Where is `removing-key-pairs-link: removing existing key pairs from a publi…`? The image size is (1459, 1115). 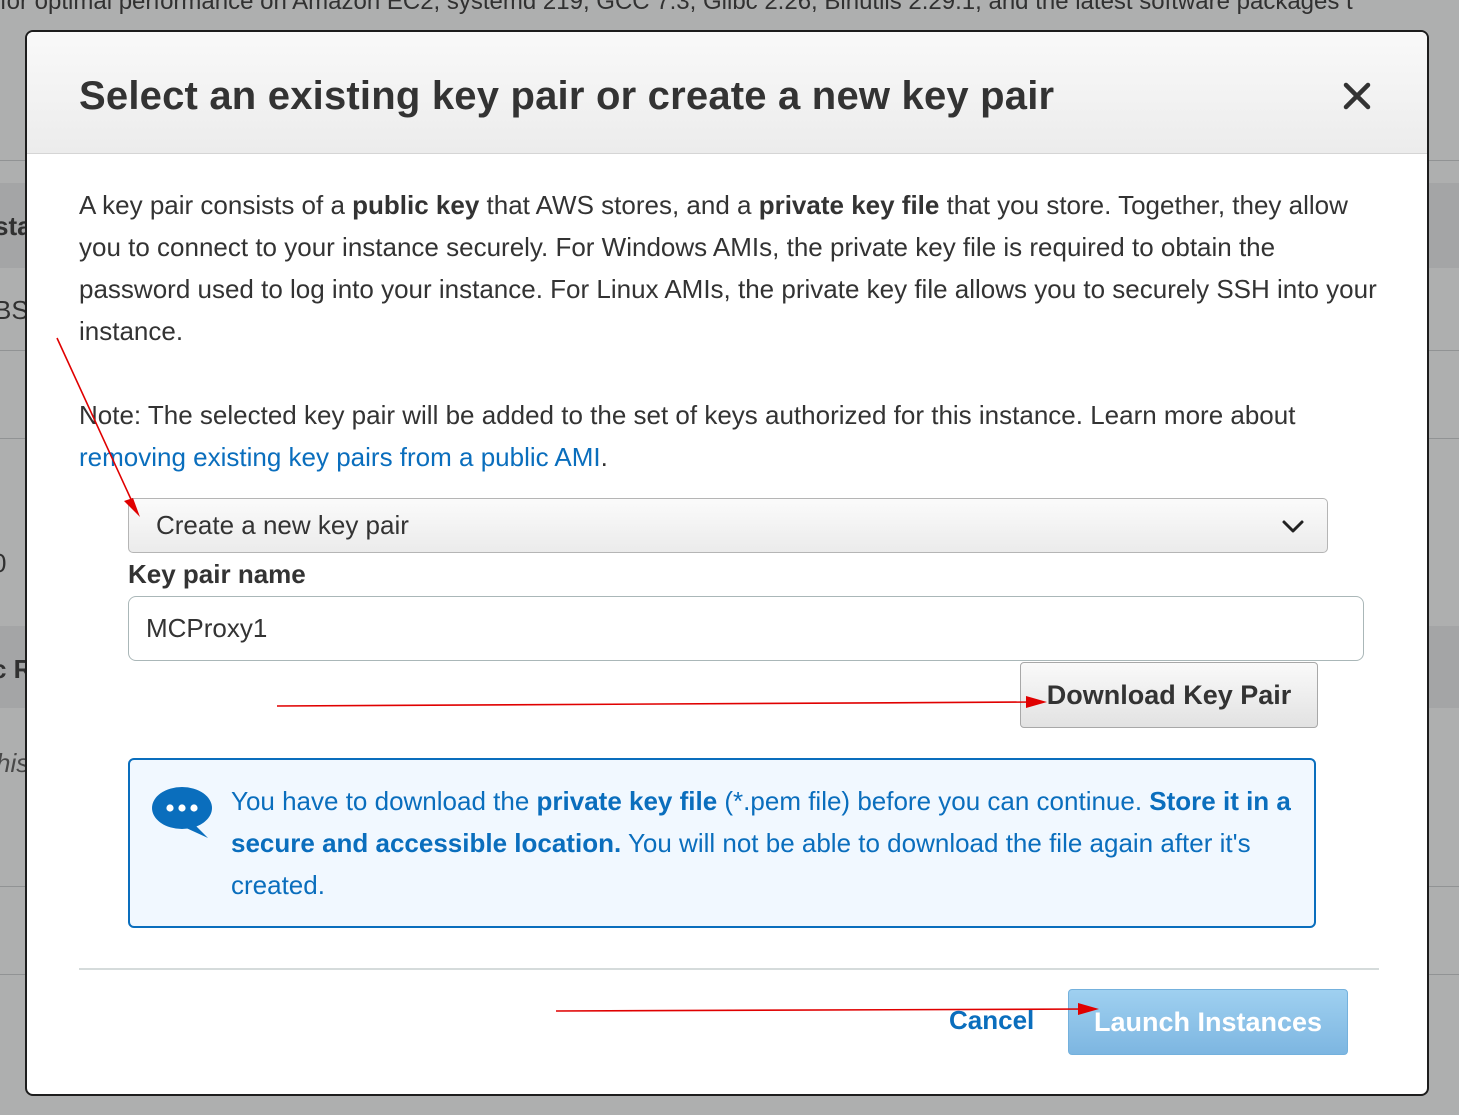 removing-key-pairs-link: removing existing key pairs from a publi… is located at coordinates (340, 457).